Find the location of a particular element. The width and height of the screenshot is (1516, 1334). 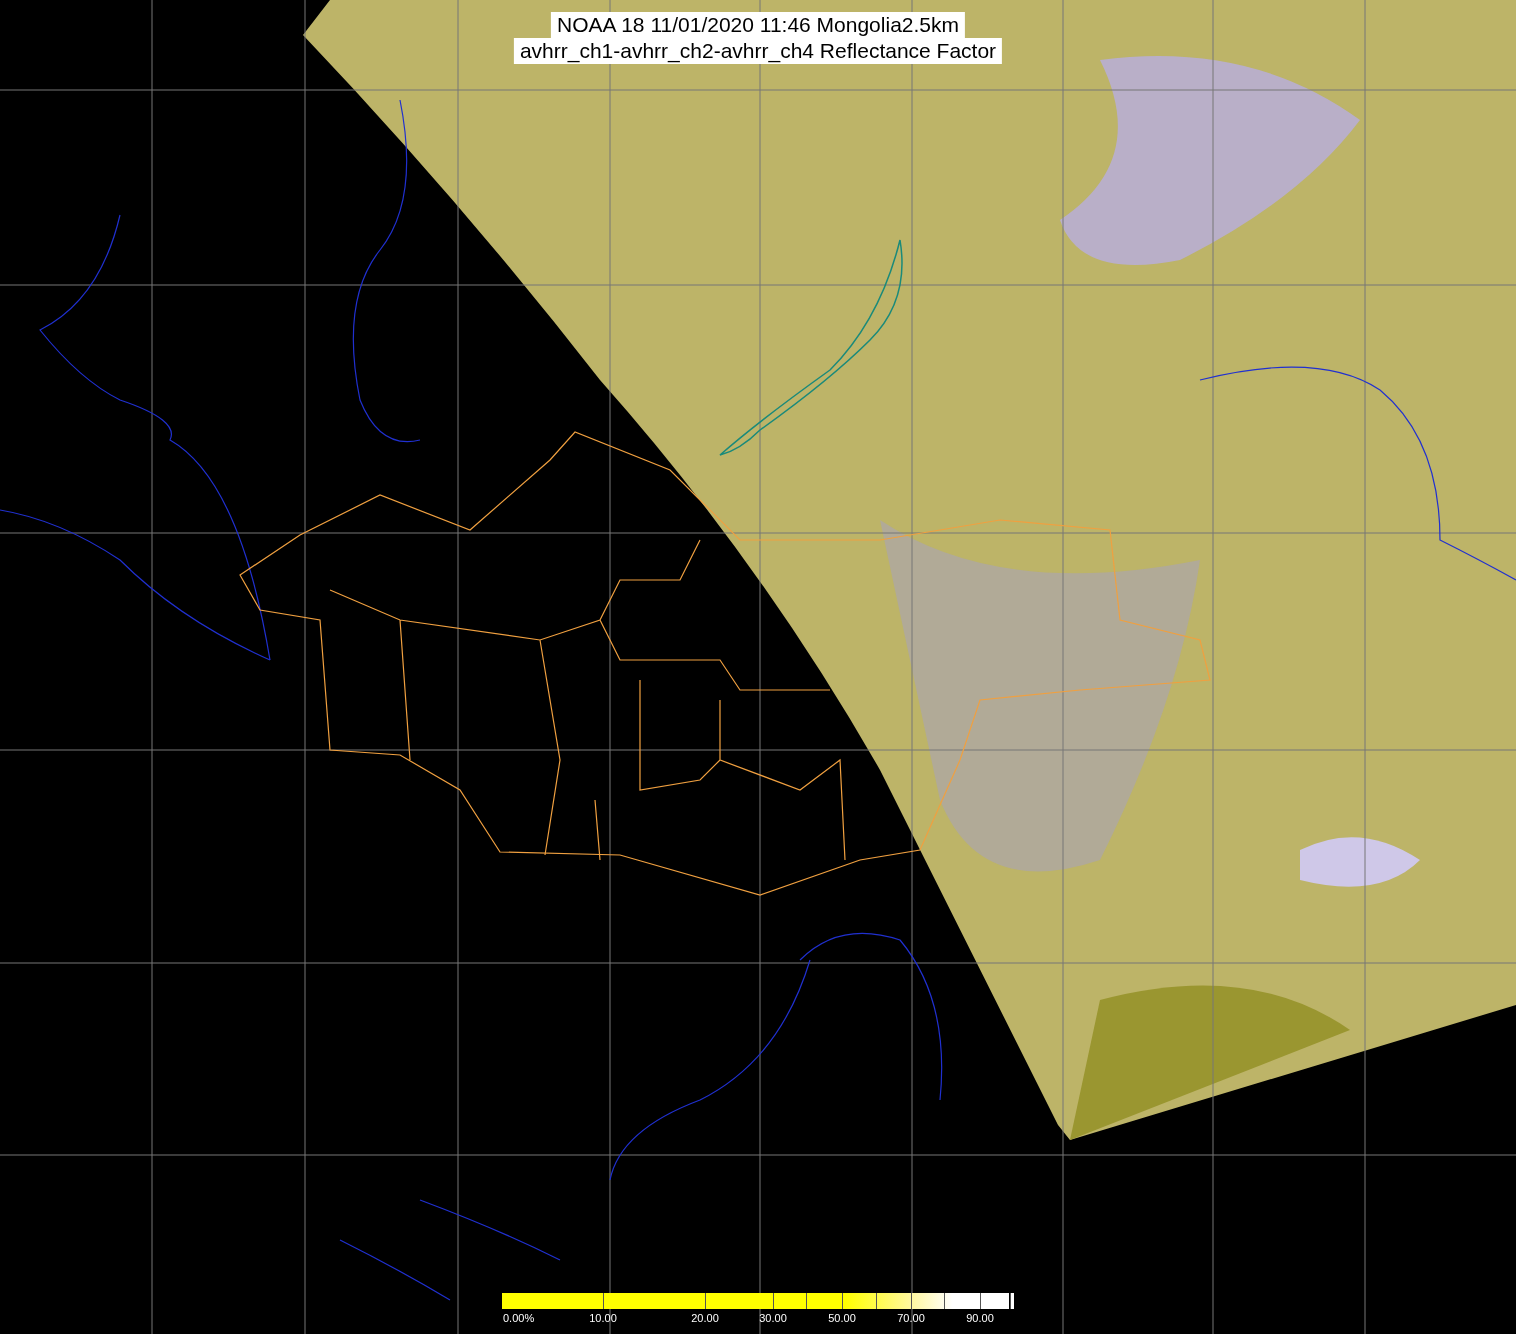

scale-label: 20.00 is located at coordinates (705, 1318).